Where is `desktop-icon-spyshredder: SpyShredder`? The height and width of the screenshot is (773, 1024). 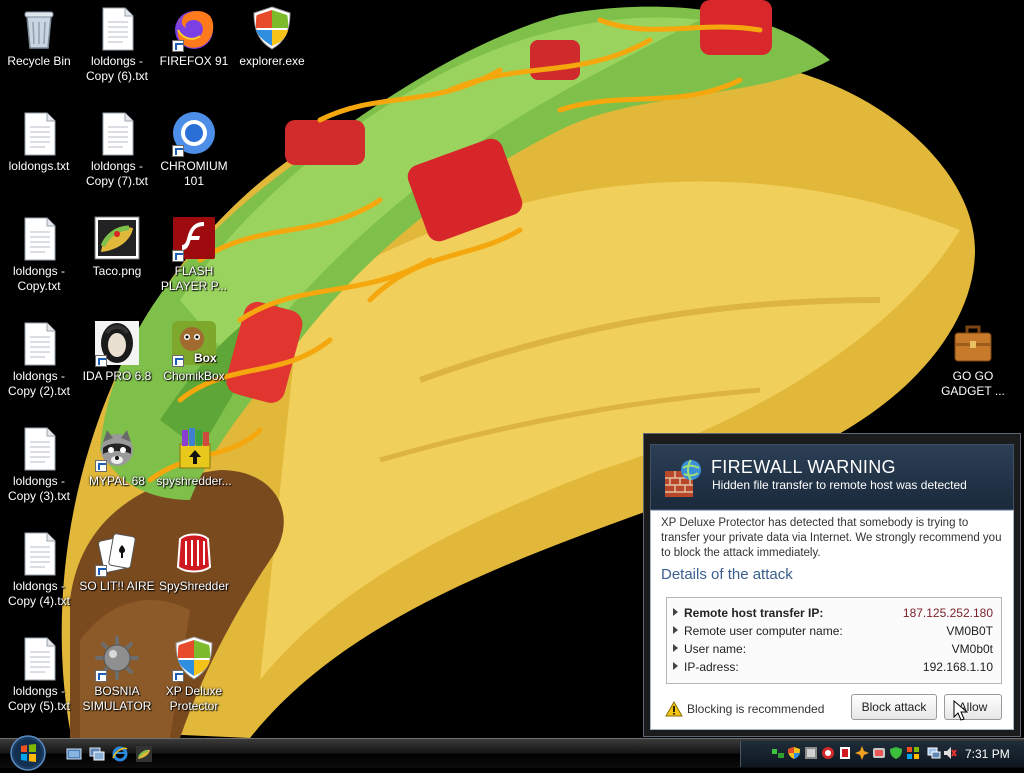 desktop-icon-spyshredder: SpyShredder is located at coordinates (194, 561).